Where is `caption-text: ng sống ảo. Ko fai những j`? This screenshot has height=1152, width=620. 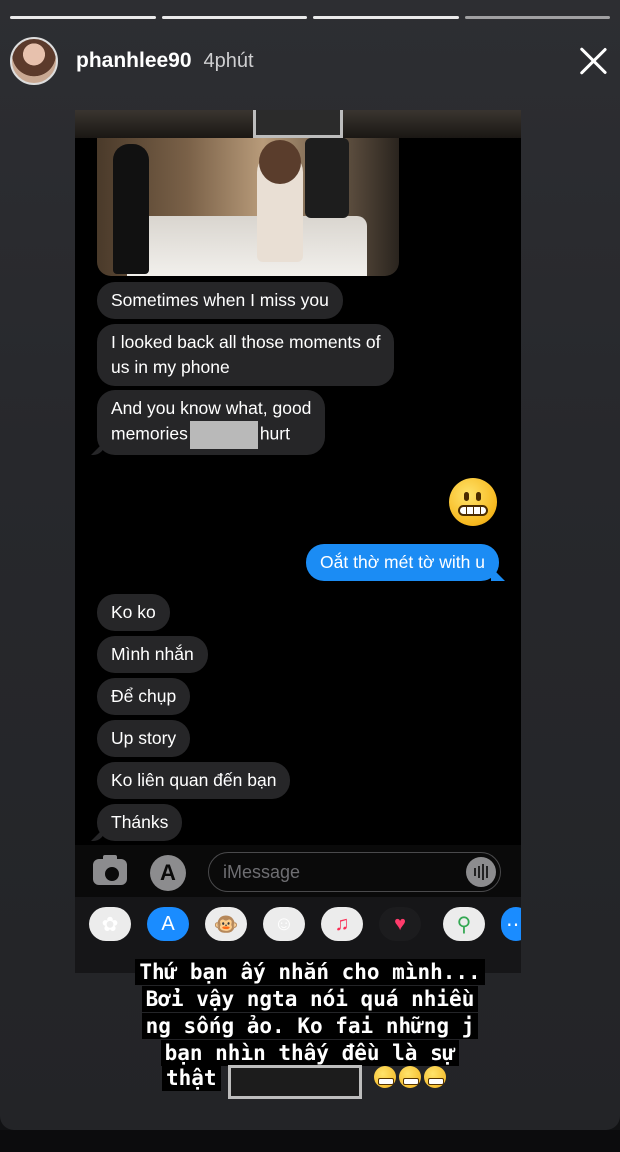
caption-text: ng sống ảo. Ko fai những j is located at coordinates (310, 1026).